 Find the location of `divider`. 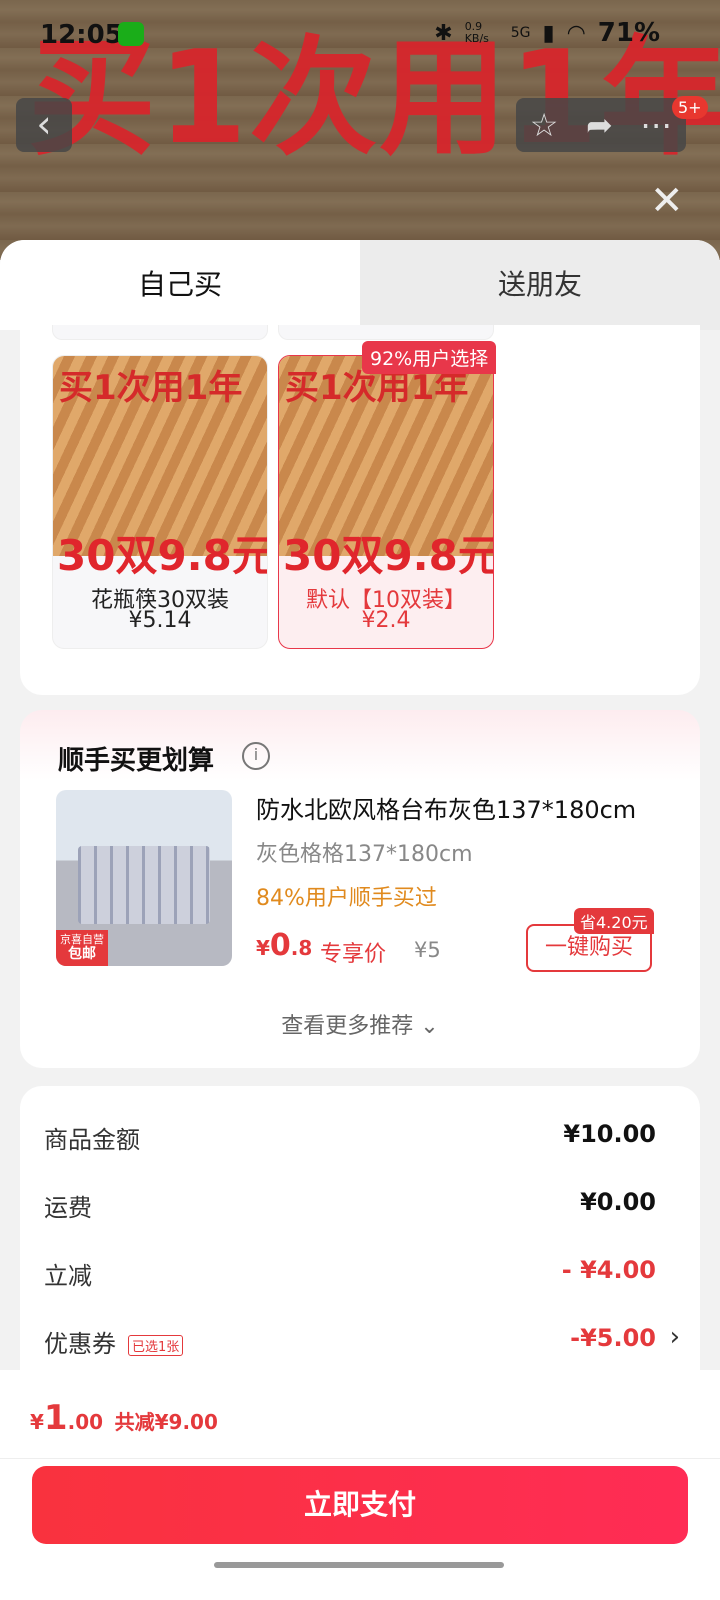

divider is located at coordinates (360, 1458).